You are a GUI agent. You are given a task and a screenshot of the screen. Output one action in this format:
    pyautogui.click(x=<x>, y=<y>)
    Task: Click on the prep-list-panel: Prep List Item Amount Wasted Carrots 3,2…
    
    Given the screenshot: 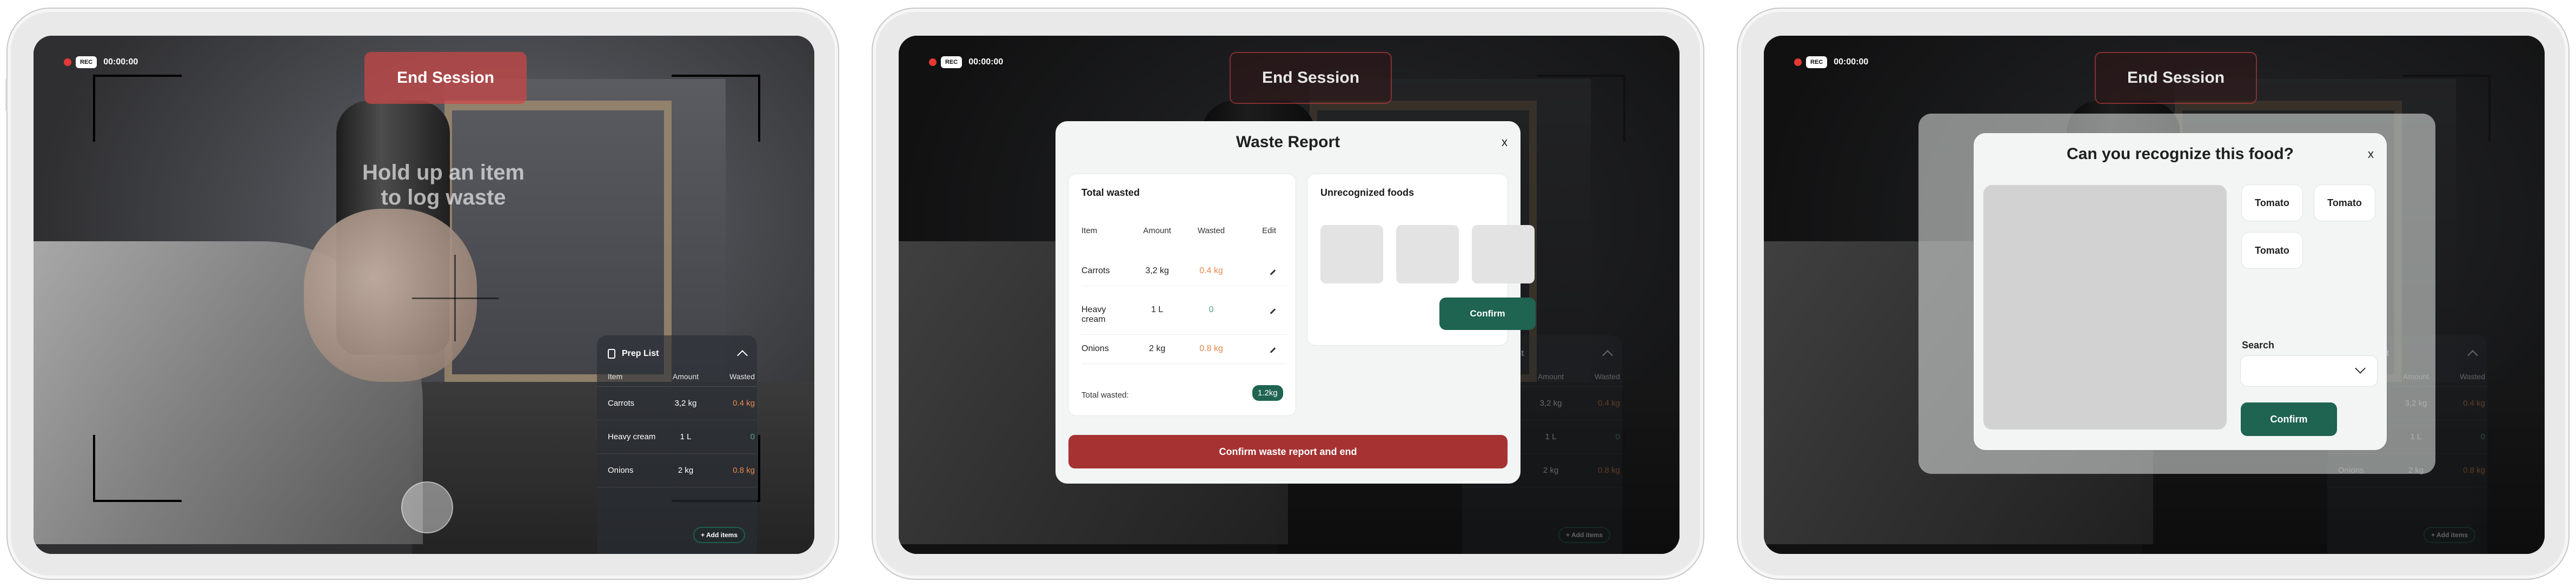 What is the action you would take?
    pyautogui.click(x=677, y=444)
    